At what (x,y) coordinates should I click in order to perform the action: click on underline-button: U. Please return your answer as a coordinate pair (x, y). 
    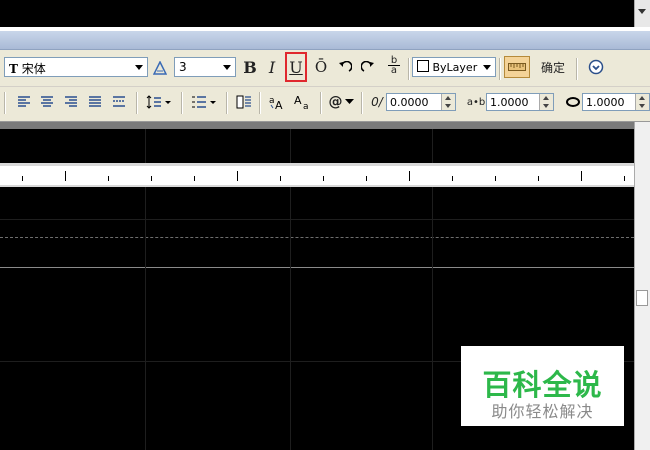
    Looking at the image, I should click on (296, 67).